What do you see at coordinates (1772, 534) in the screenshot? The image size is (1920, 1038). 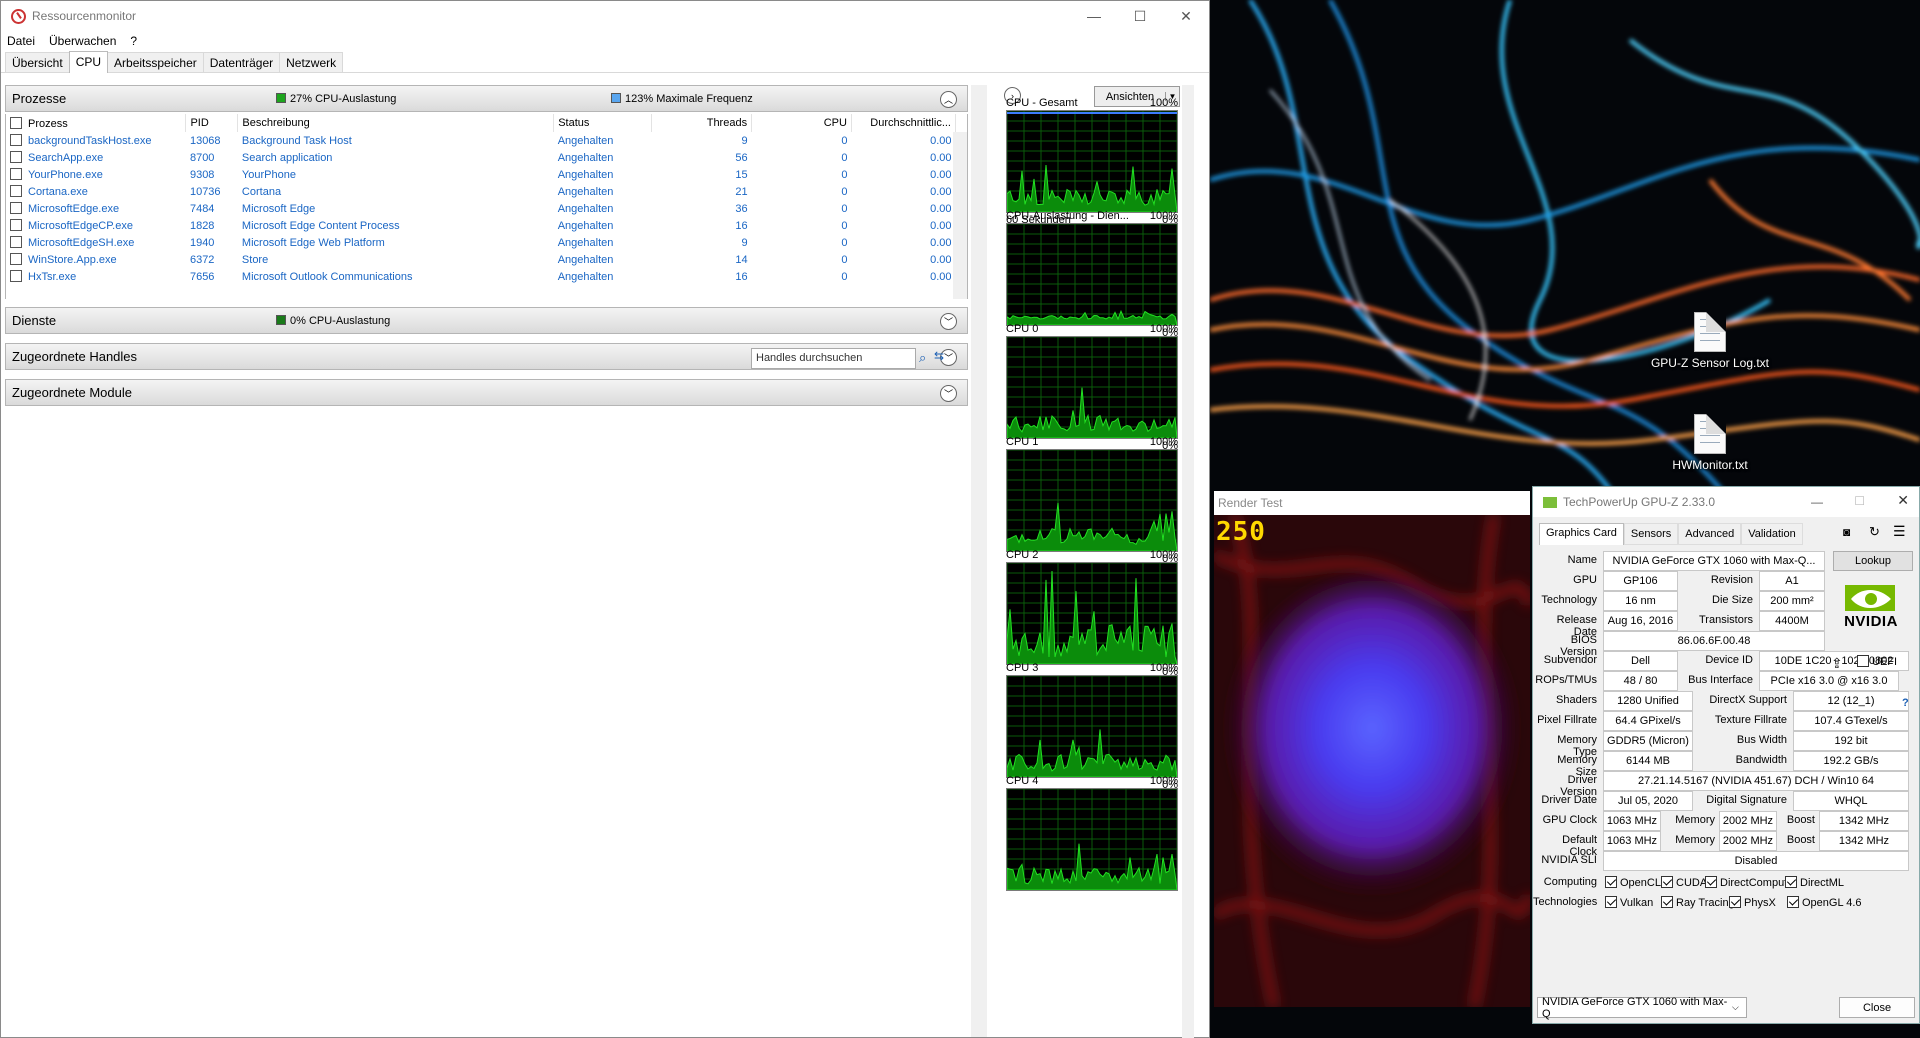 I see `tab-validation: Validation` at bounding box center [1772, 534].